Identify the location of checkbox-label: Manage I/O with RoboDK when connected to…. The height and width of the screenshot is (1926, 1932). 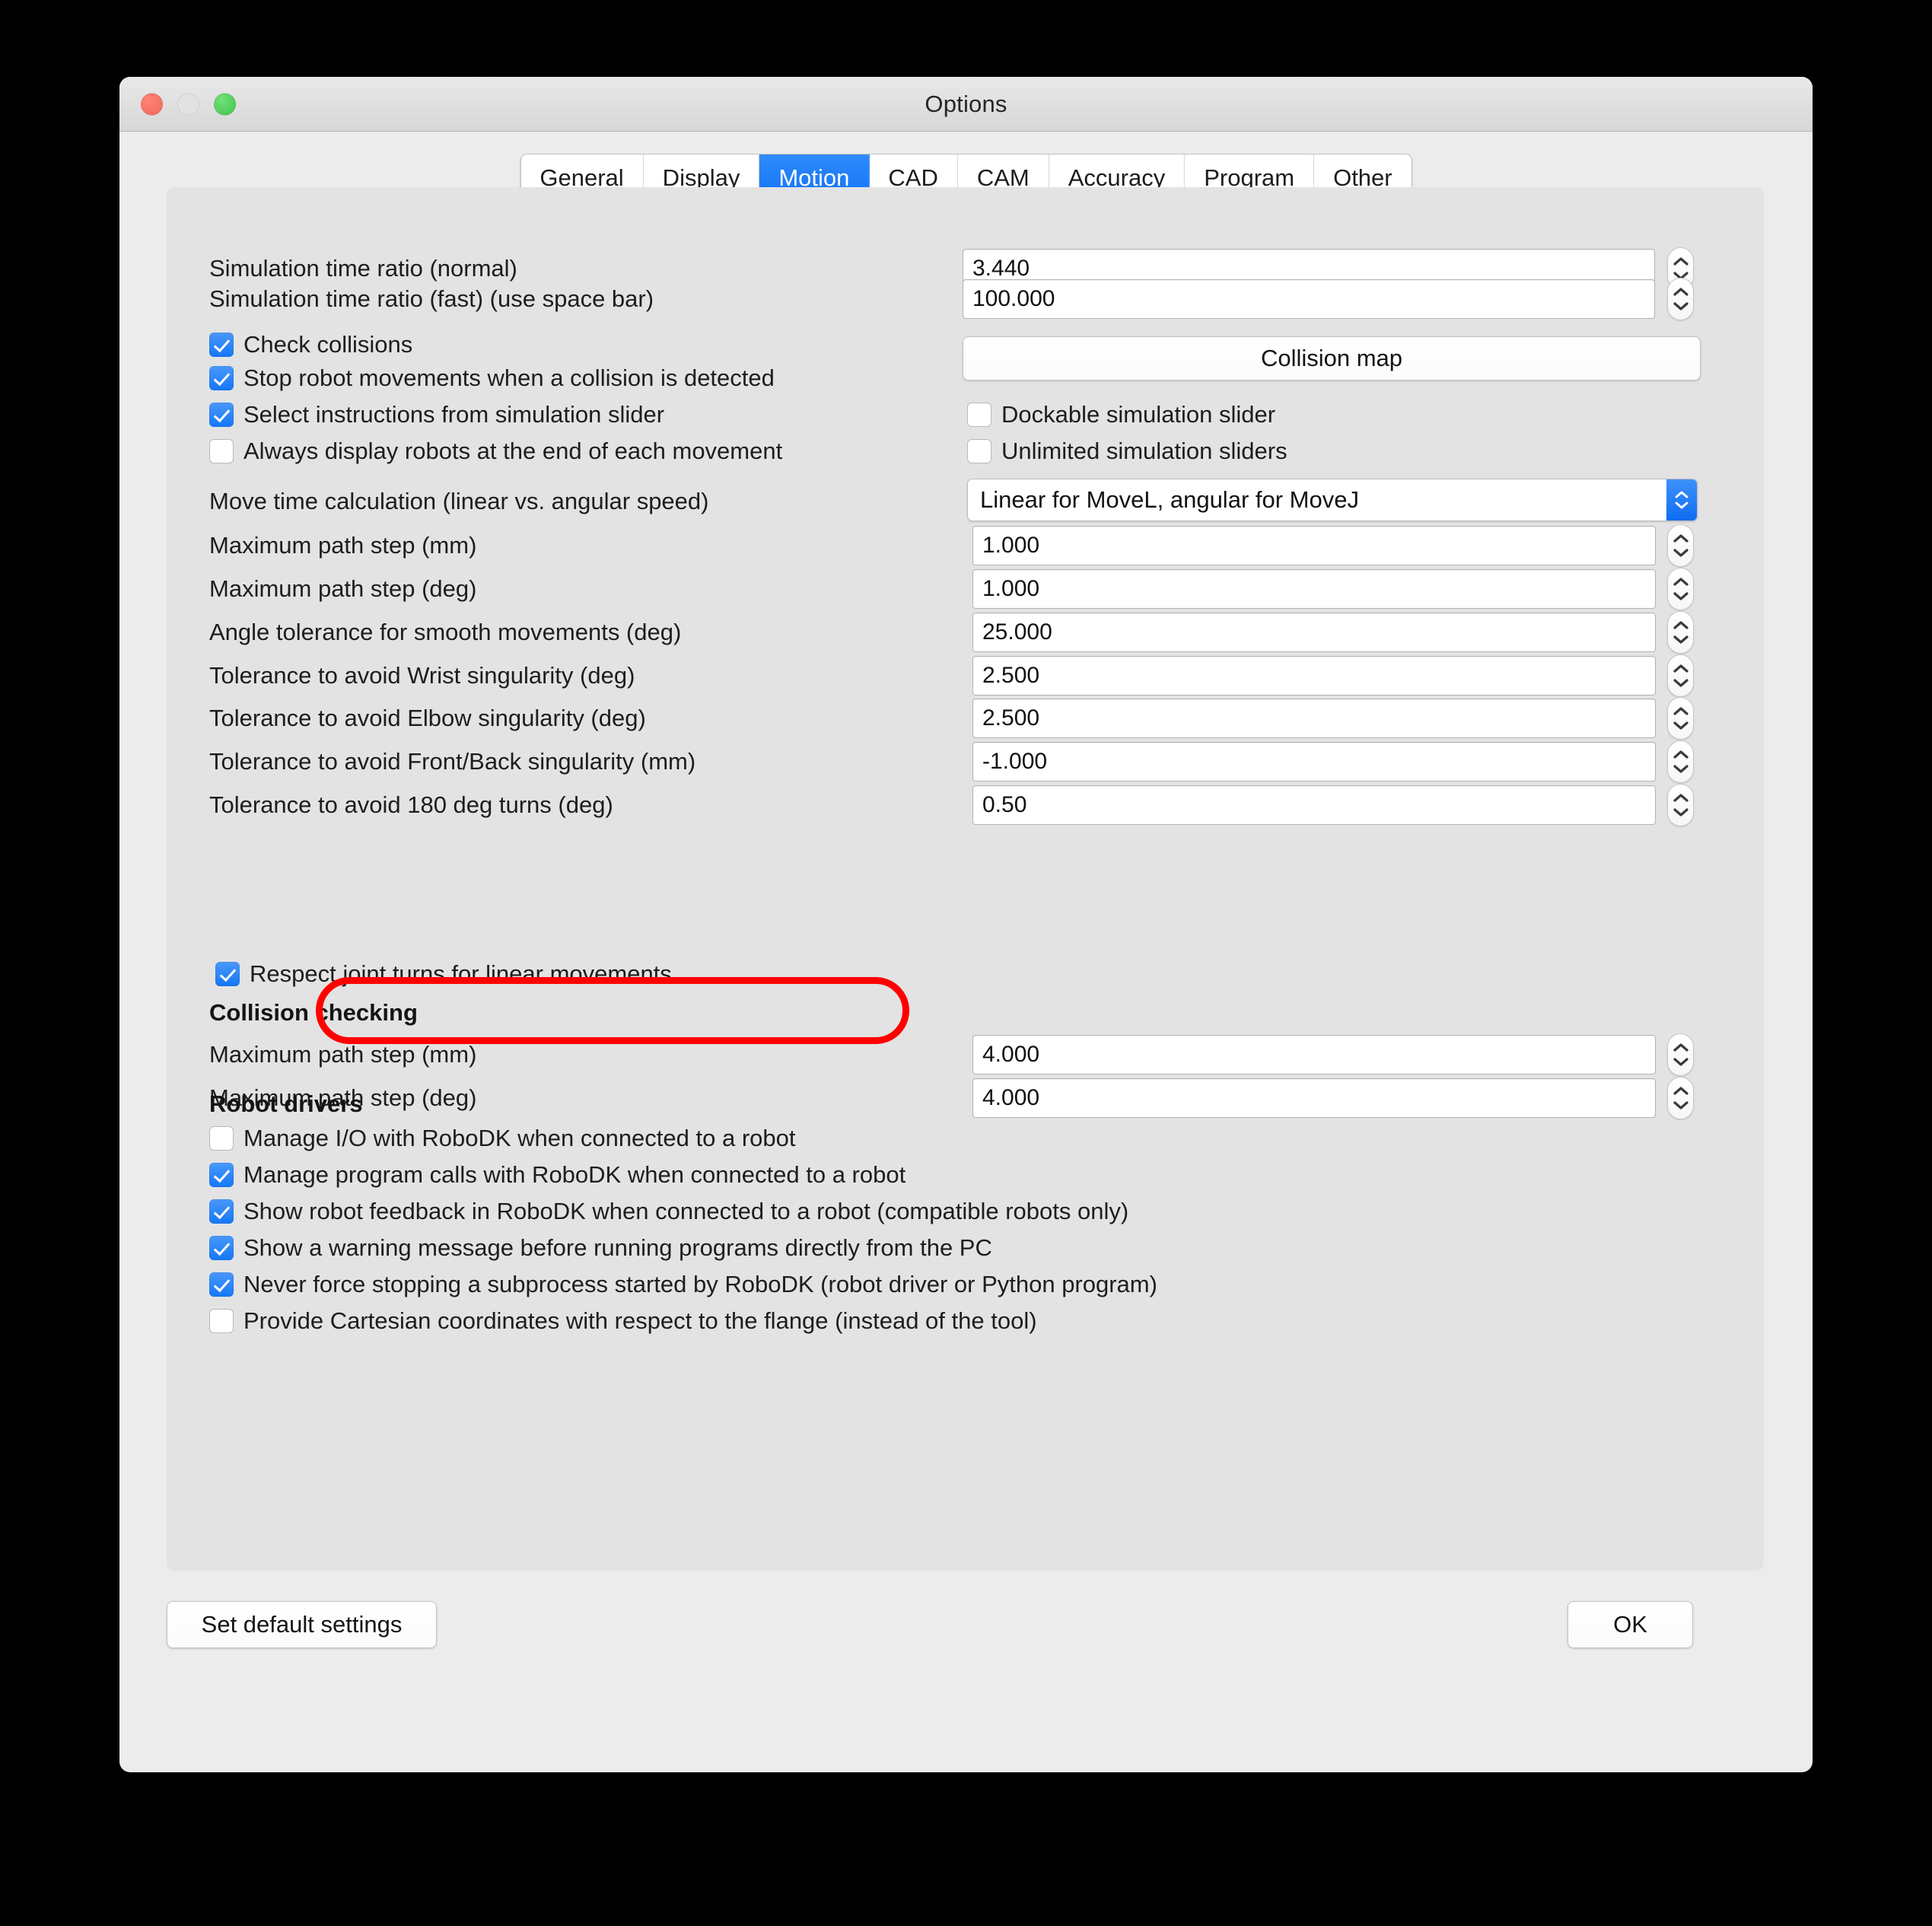
(519, 1138).